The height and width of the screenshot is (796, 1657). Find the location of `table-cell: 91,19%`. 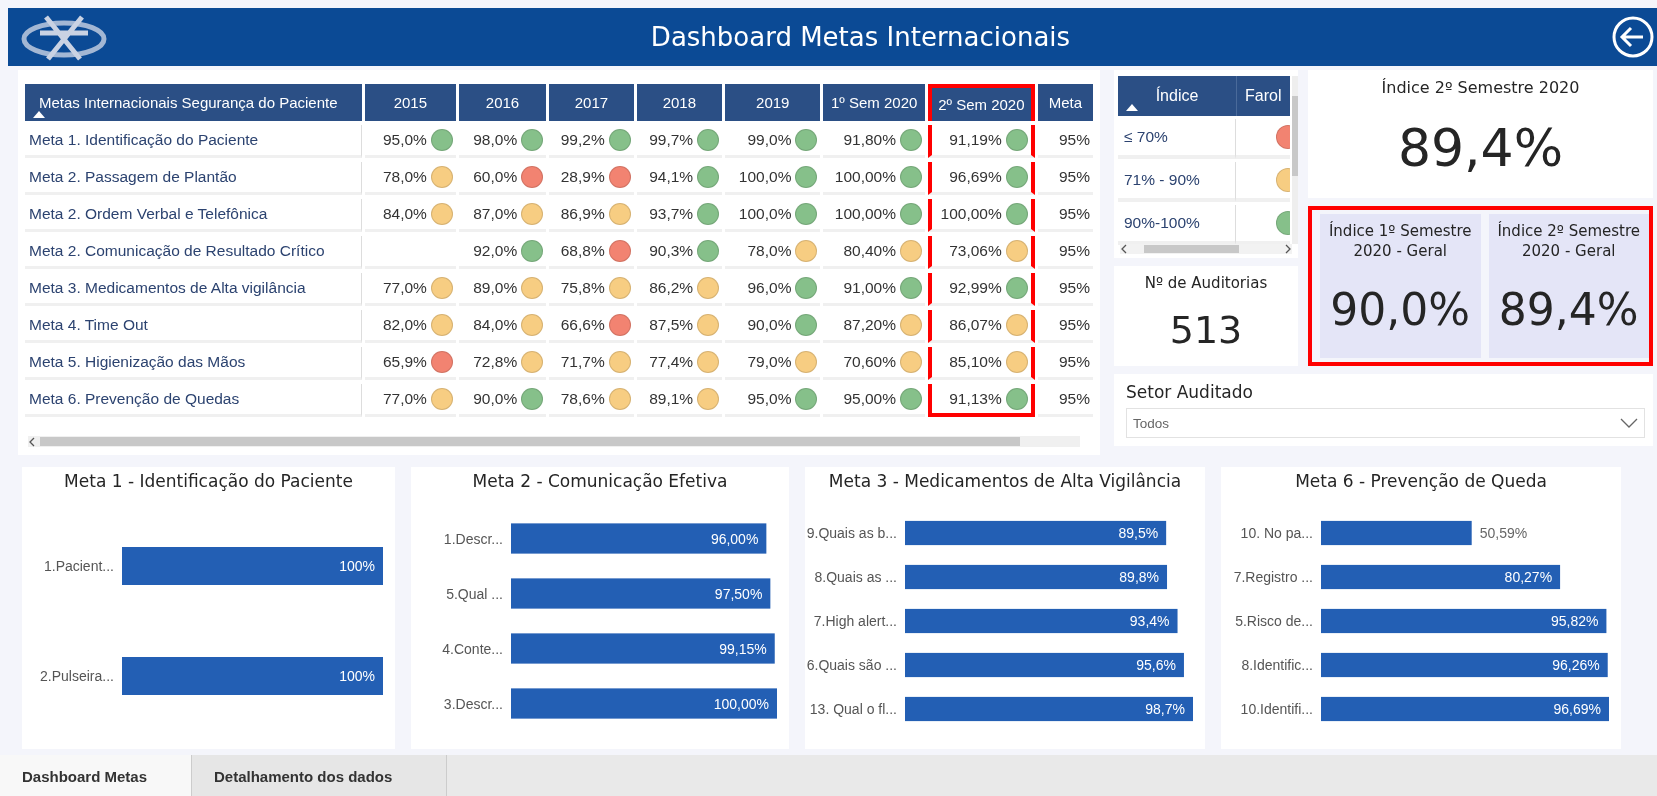

table-cell: 91,19% is located at coordinates (975, 140).